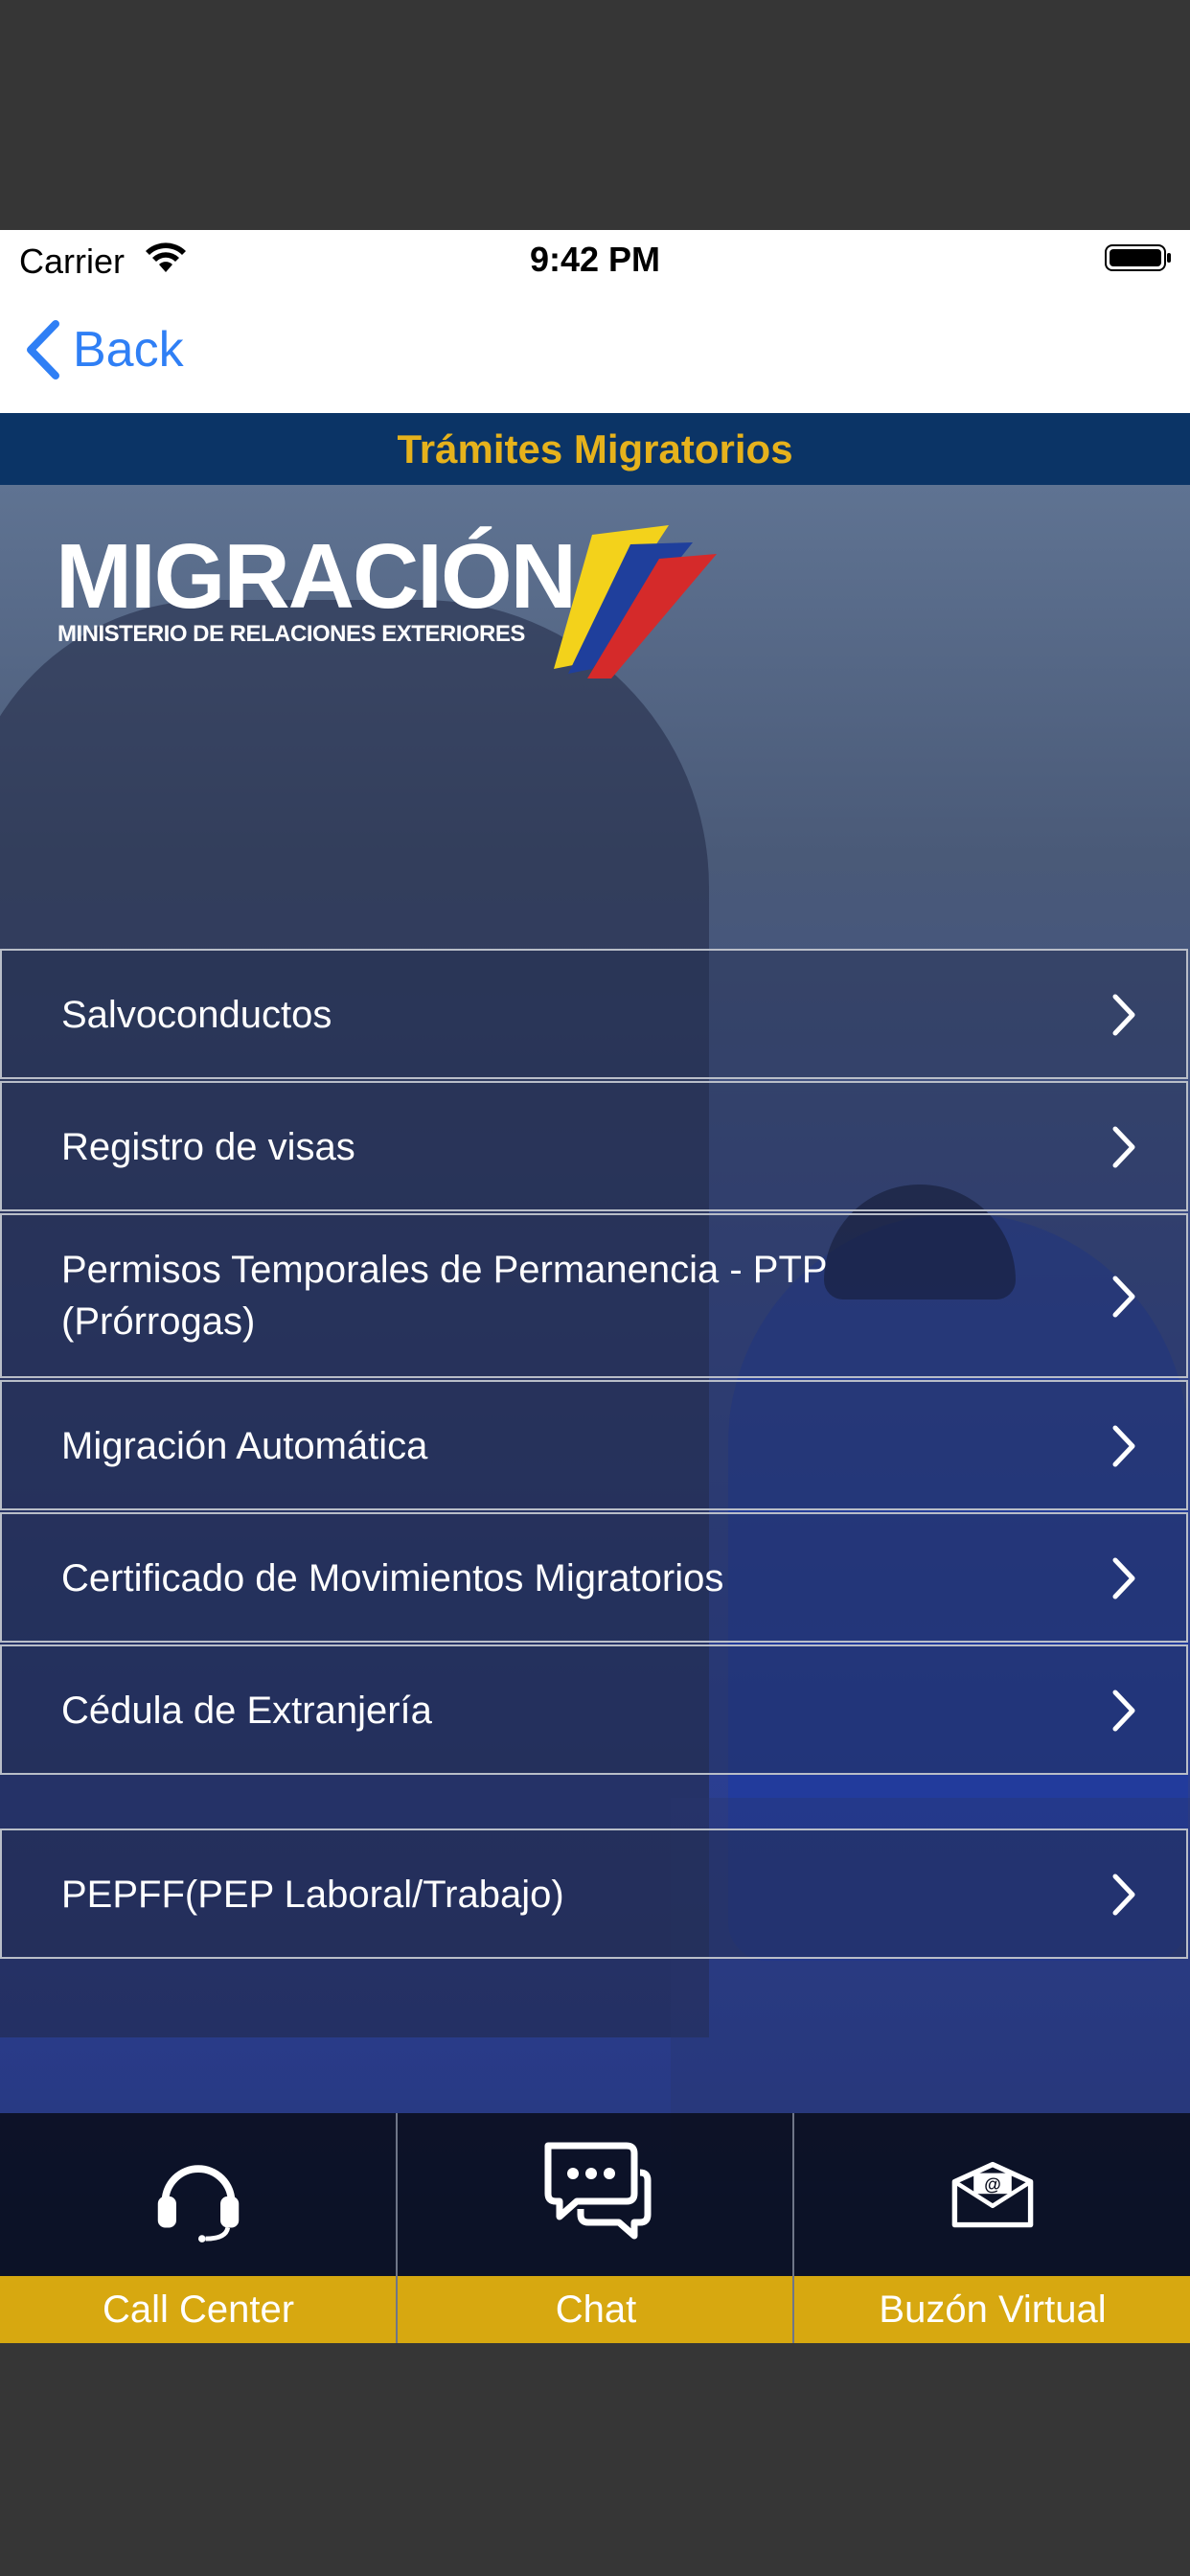 The image size is (1190, 2576). Describe the element at coordinates (393, 1578) in the screenshot. I see `menu-item-label: Certificado de Movimientos Migratorios` at that location.